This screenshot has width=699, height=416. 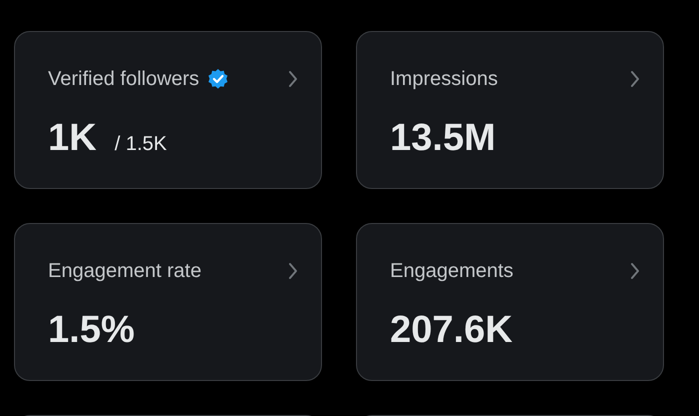 What do you see at coordinates (443, 138) in the screenshot?
I see `card-value: 13.5M` at bounding box center [443, 138].